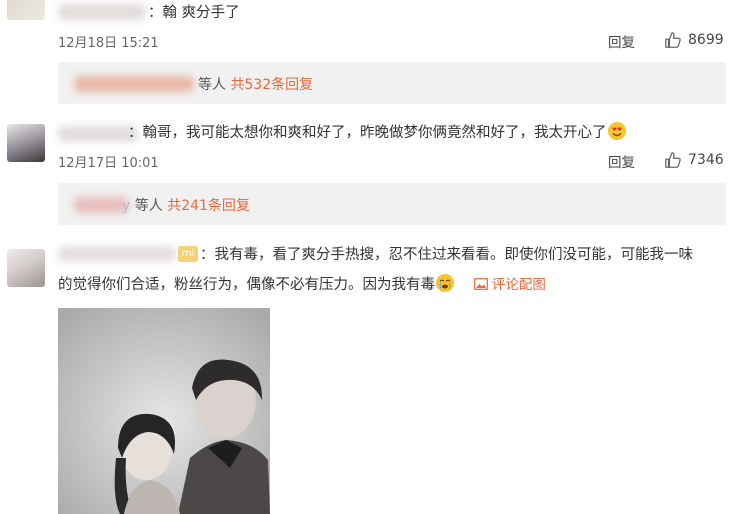 The height and width of the screenshot is (514, 742). What do you see at coordinates (271, 85) in the screenshot?
I see `reply-count-link: 共532条回复` at bounding box center [271, 85].